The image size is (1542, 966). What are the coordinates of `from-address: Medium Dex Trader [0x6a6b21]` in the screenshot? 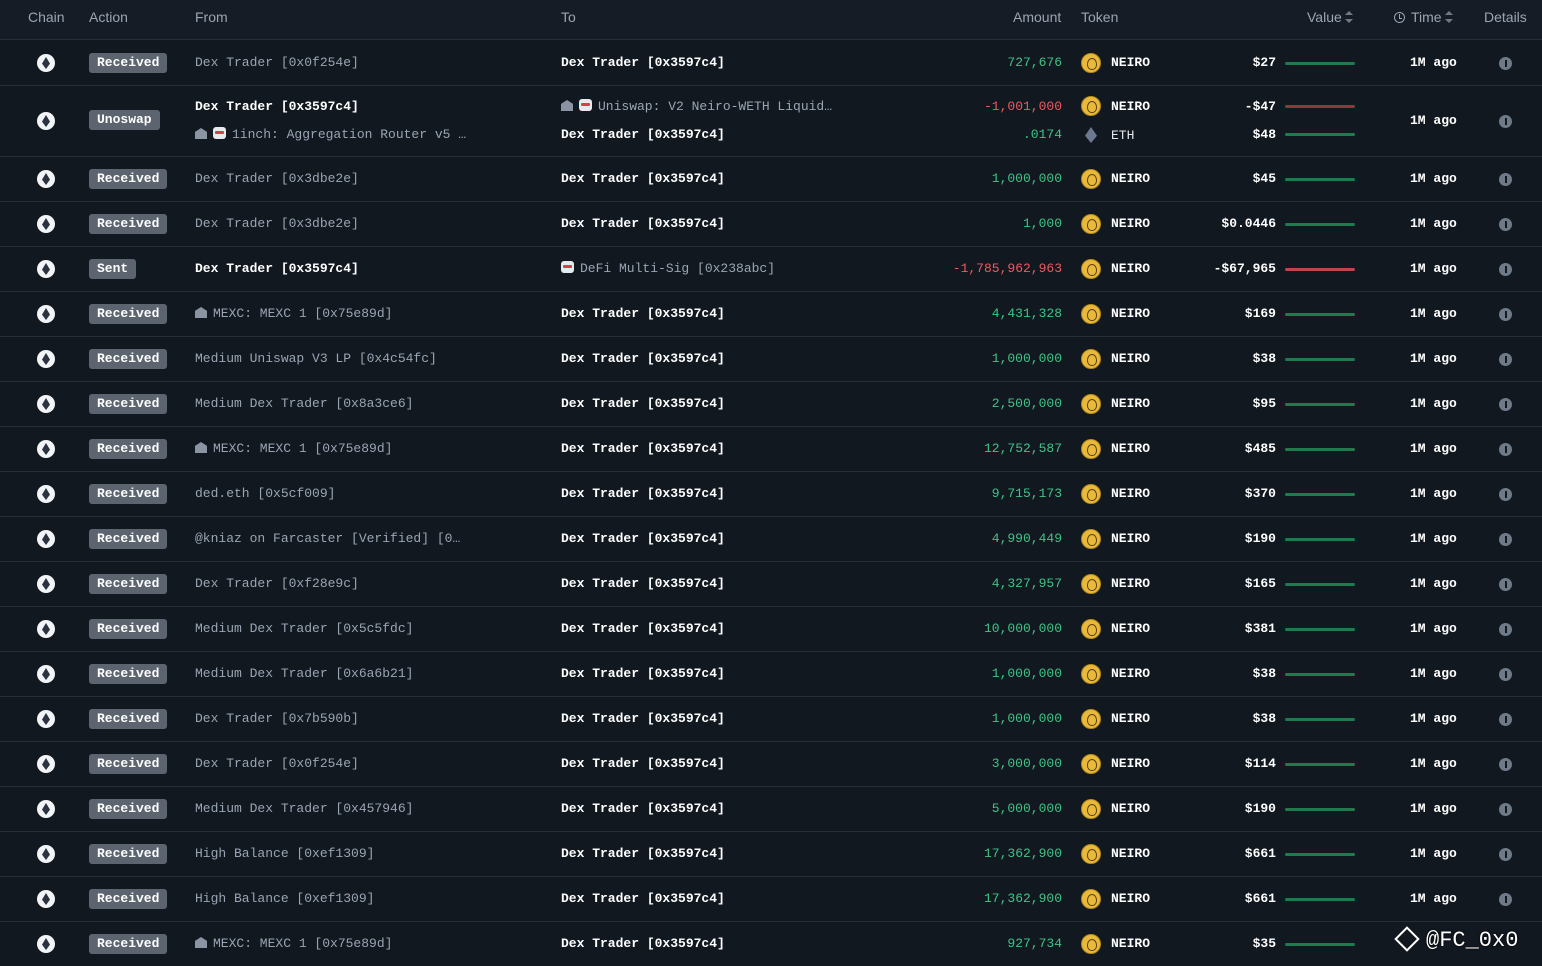 It's located at (304, 673).